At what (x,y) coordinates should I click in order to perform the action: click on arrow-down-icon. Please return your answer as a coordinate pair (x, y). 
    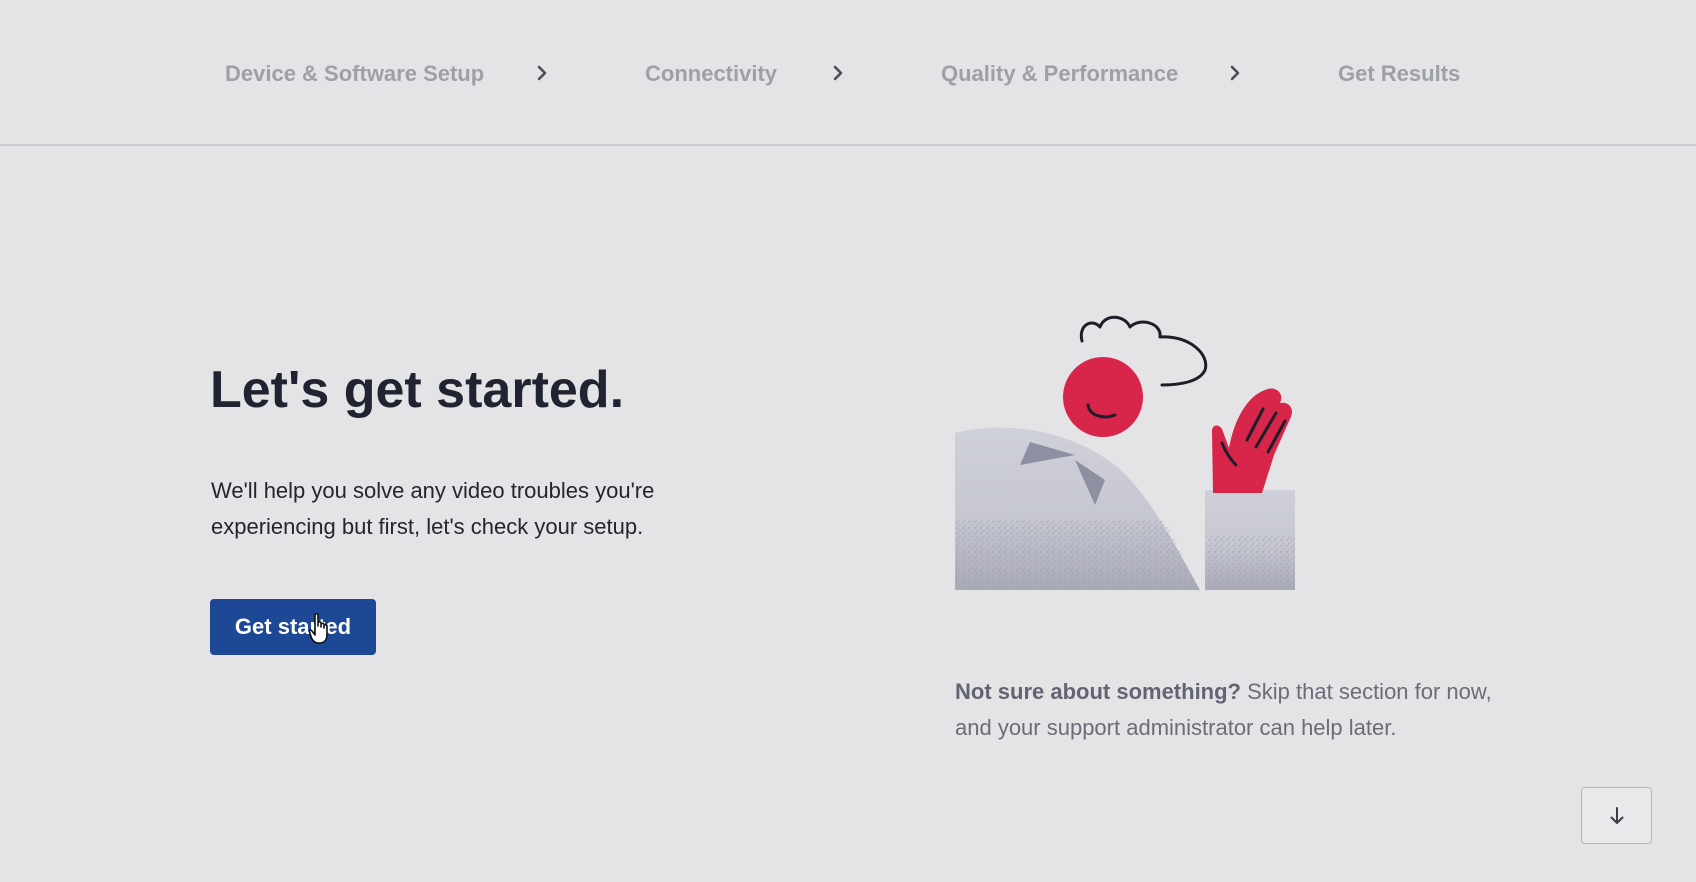
    Looking at the image, I should click on (1616, 815).